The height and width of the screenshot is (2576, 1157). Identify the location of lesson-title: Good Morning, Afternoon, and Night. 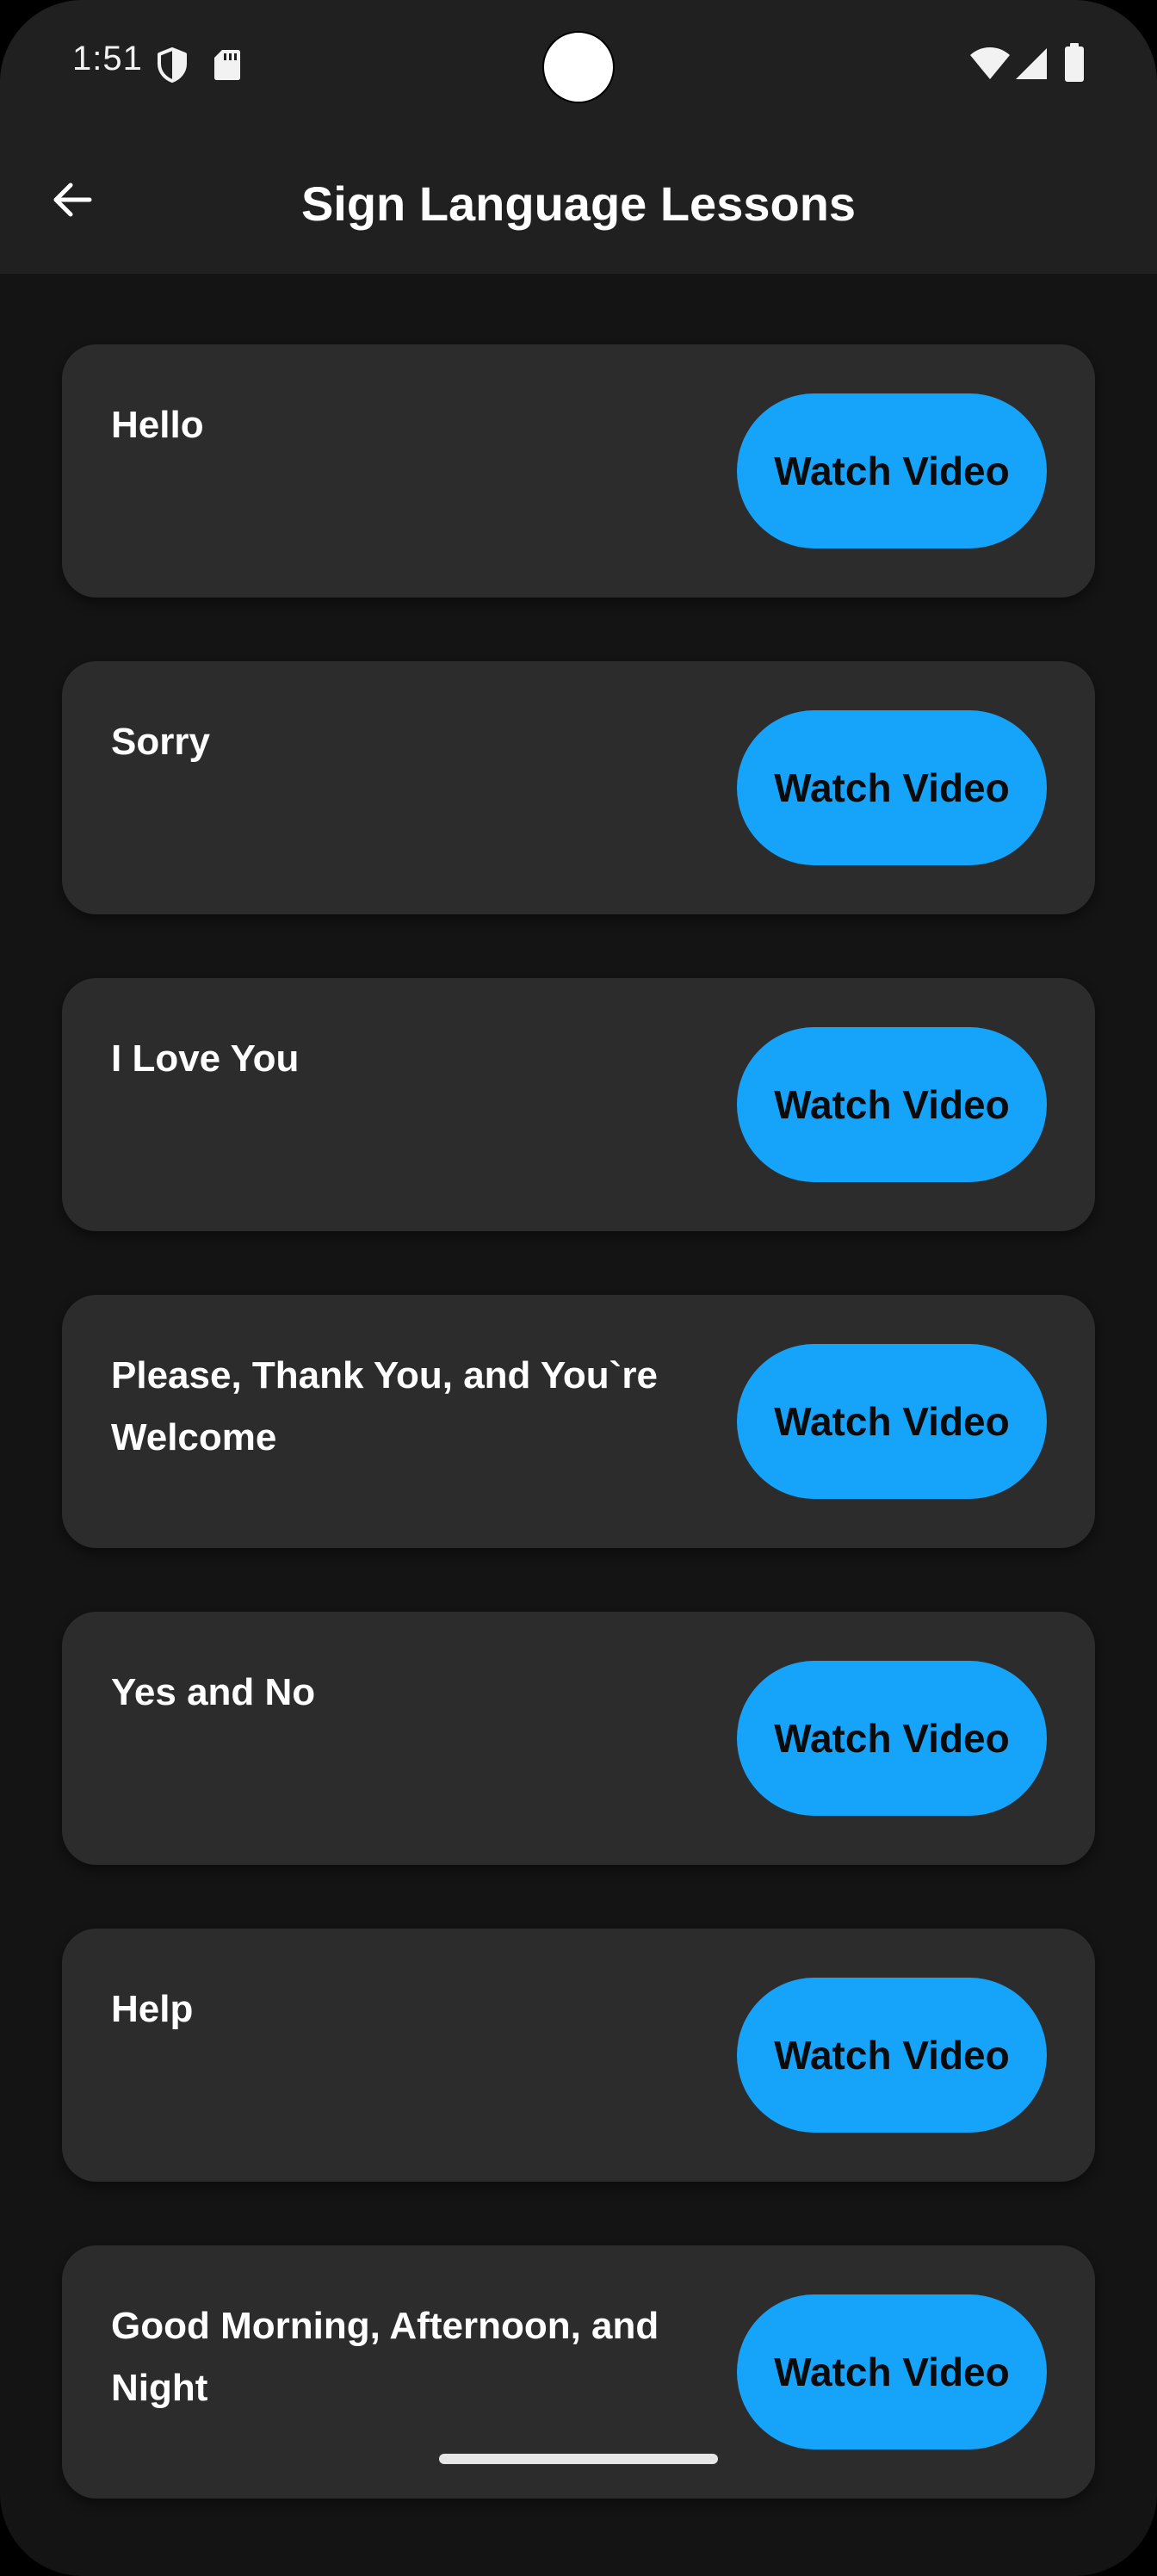
(385, 2357).